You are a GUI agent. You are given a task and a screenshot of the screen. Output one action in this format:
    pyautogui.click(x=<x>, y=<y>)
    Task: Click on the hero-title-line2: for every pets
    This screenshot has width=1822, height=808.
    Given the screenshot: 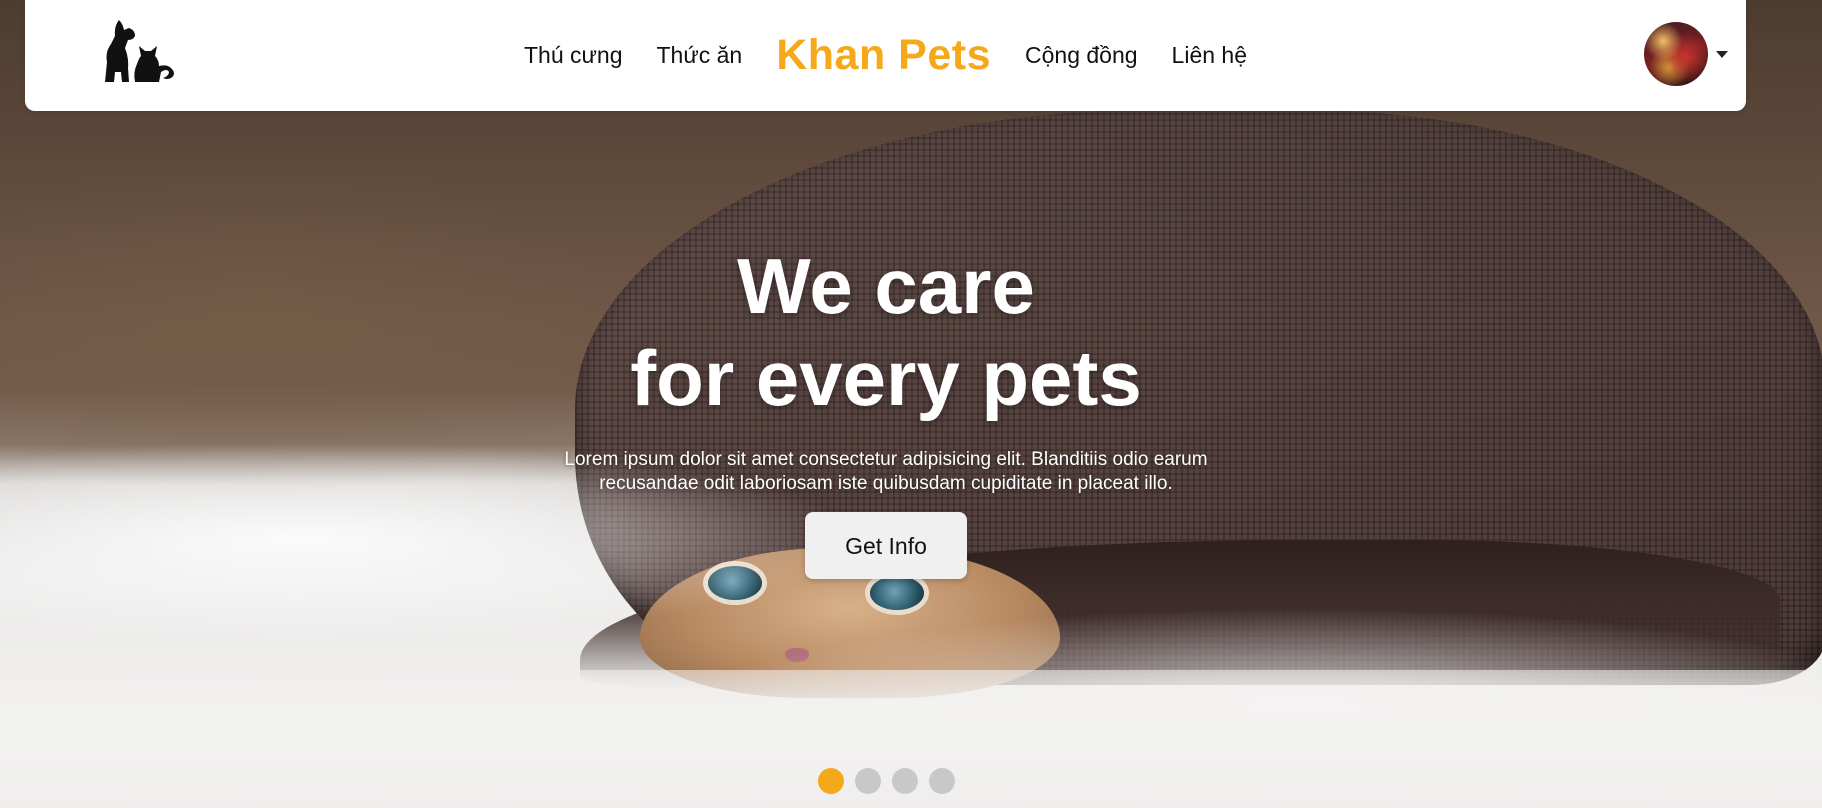 What is the action you would take?
    pyautogui.click(x=886, y=378)
    